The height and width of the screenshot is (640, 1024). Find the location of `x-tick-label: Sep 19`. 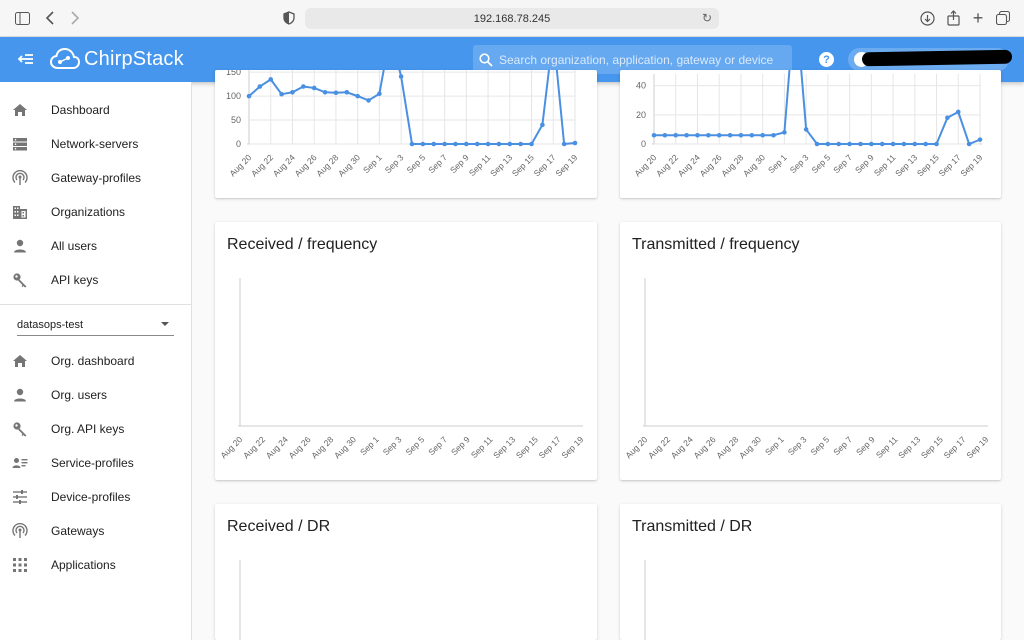

x-tick-label: Sep 19 is located at coordinates (566, 165).